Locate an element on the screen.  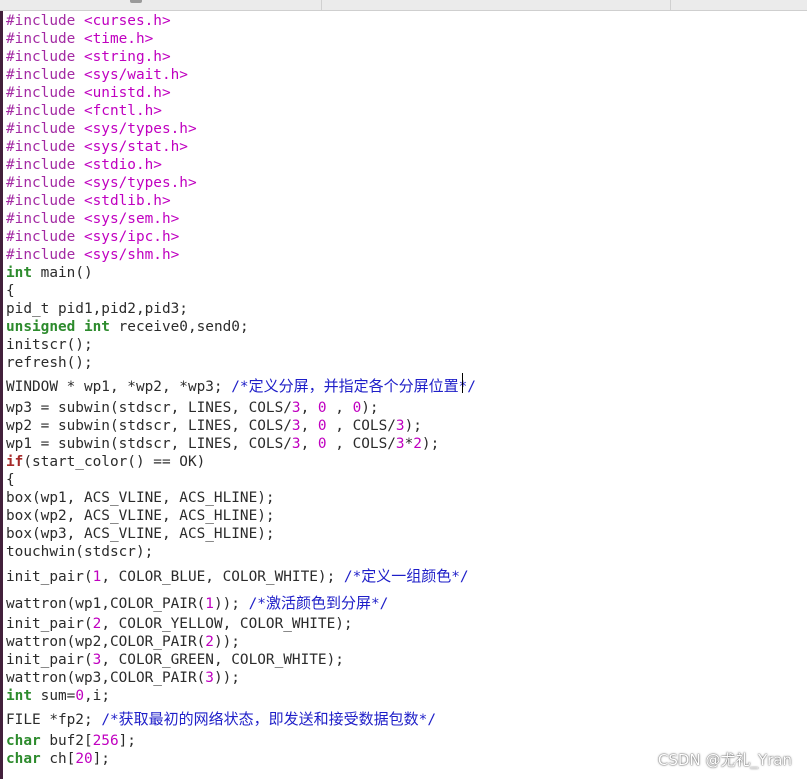
code-token: sum= is located at coordinates (54, 696).